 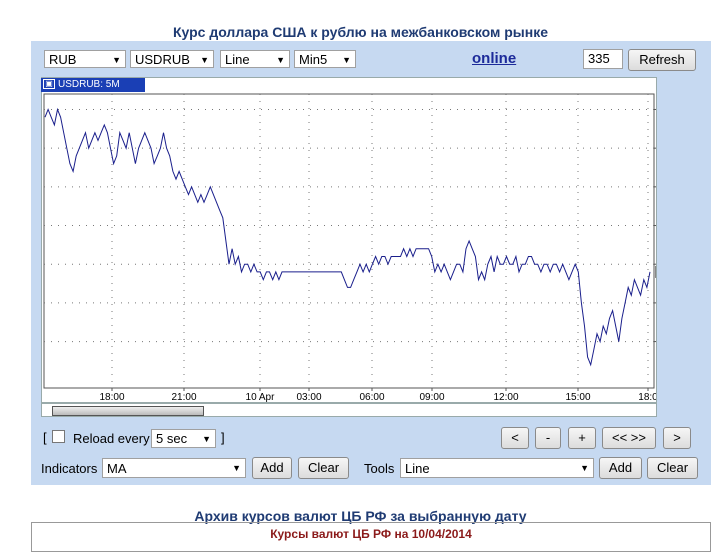 I want to click on chart-scrollbar, so click(x=349, y=410).